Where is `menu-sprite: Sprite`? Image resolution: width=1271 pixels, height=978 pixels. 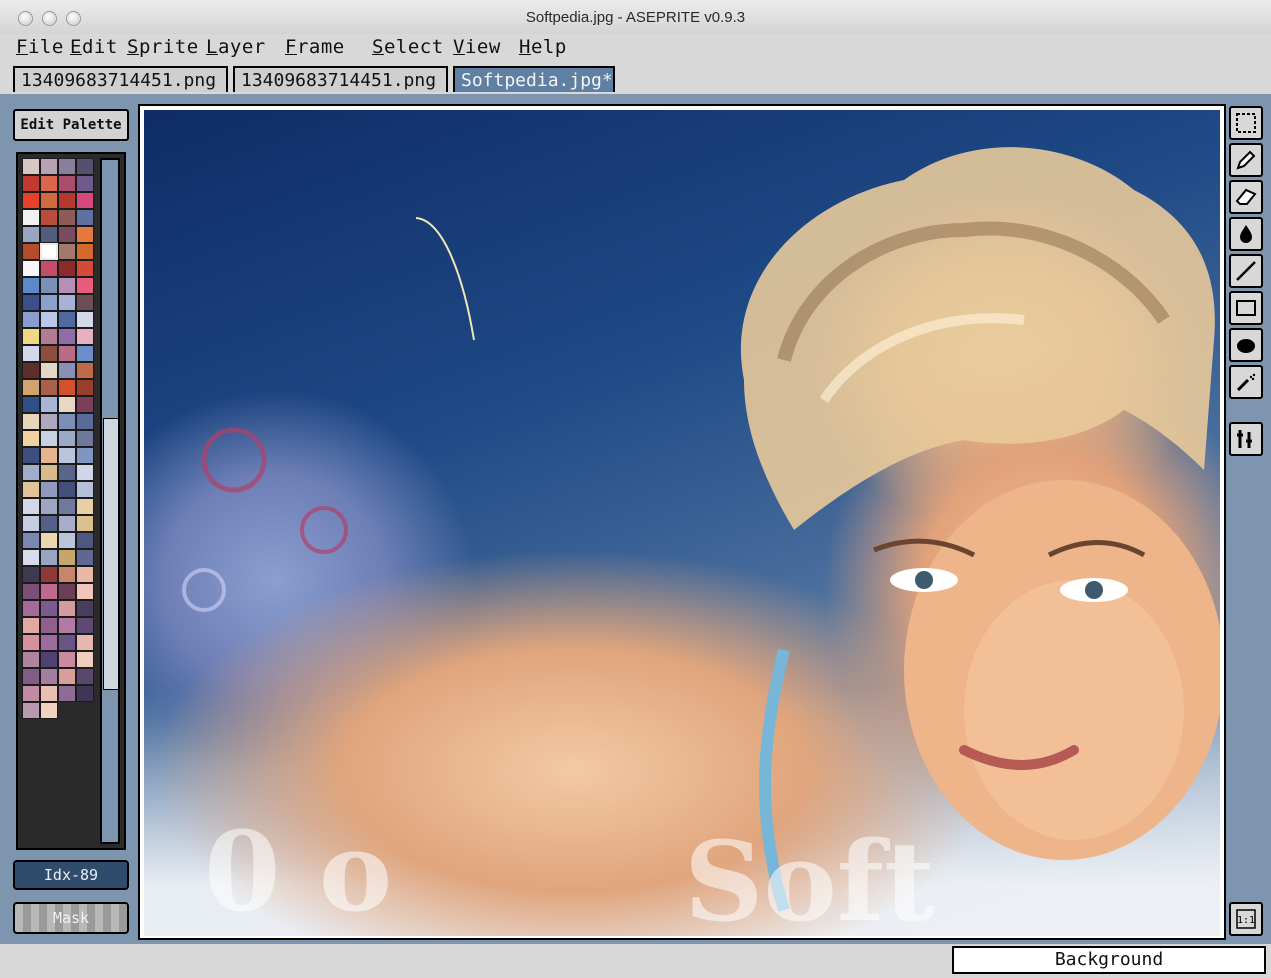 menu-sprite: Sprite is located at coordinates (163, 47).